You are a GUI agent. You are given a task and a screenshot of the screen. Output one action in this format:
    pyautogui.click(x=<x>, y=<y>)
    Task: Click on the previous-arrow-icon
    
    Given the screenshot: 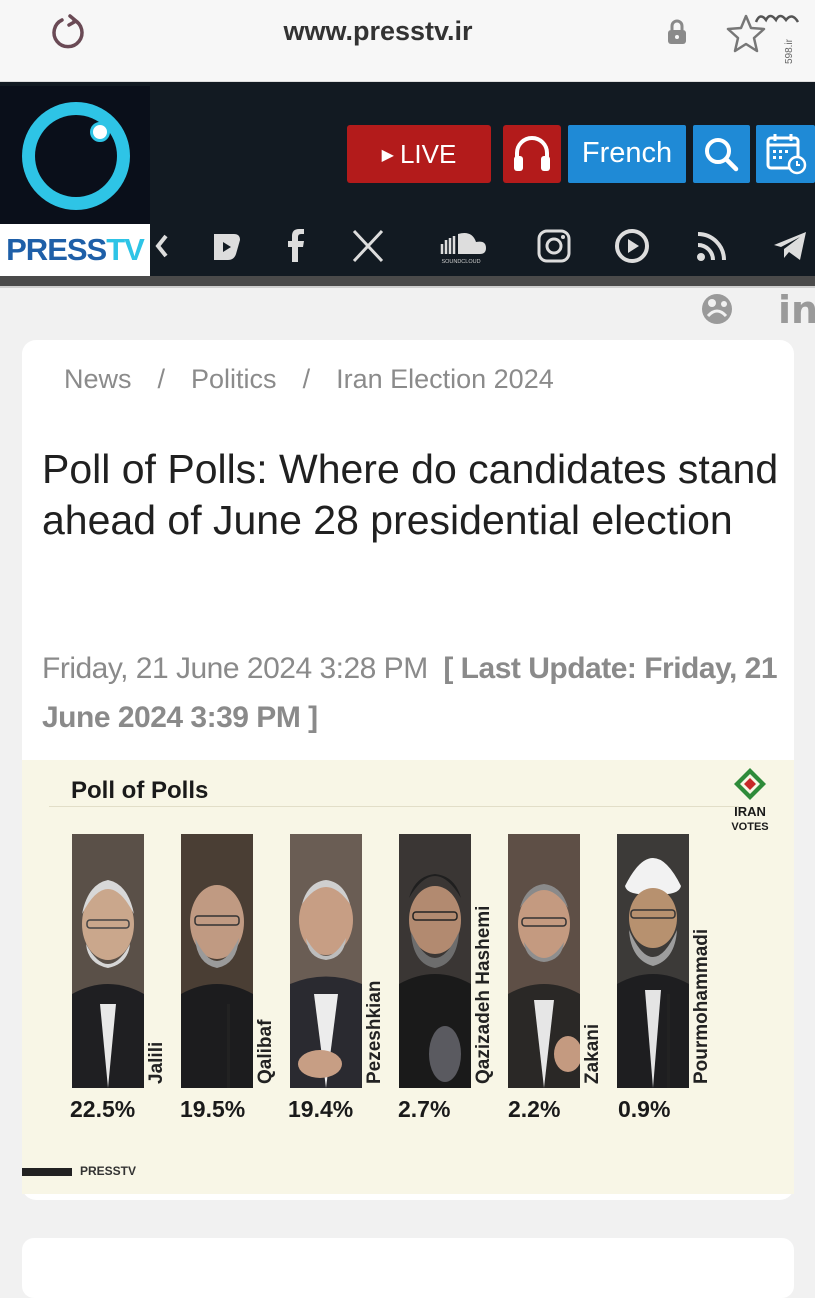 What is the action you would take?
    pyautogui.click(x=170, y=246)
    